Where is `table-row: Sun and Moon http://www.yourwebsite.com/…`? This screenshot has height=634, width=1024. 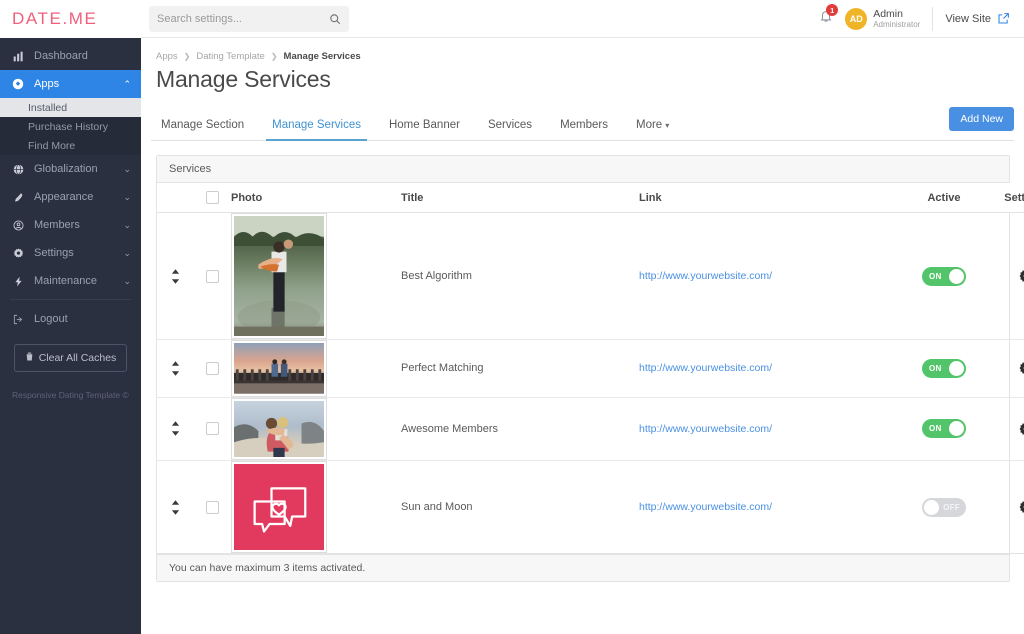 table-row: Sun and Moon http://www.yourwebsite.com/… is located at coordinates (590, 507).